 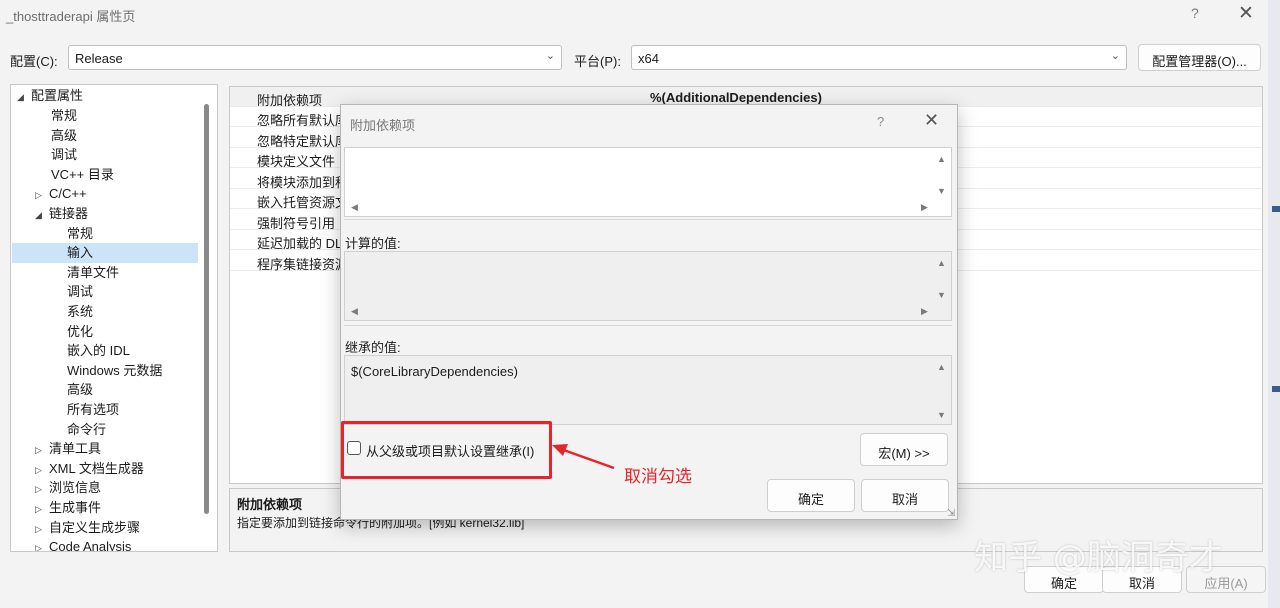 I want to click on inherited-values-label: 继承的值:, so click(x=373, y=347).